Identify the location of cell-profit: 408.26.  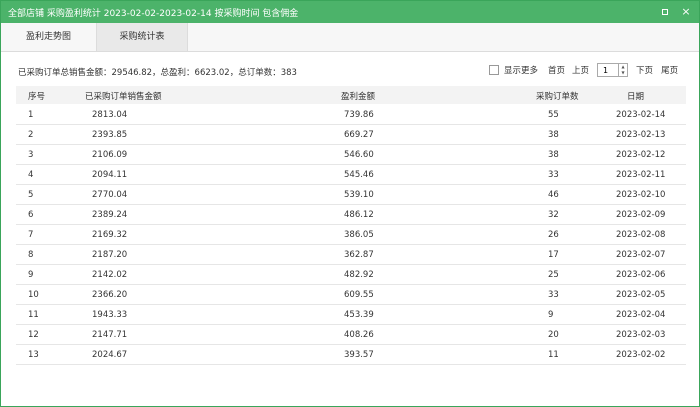
(359, 335).